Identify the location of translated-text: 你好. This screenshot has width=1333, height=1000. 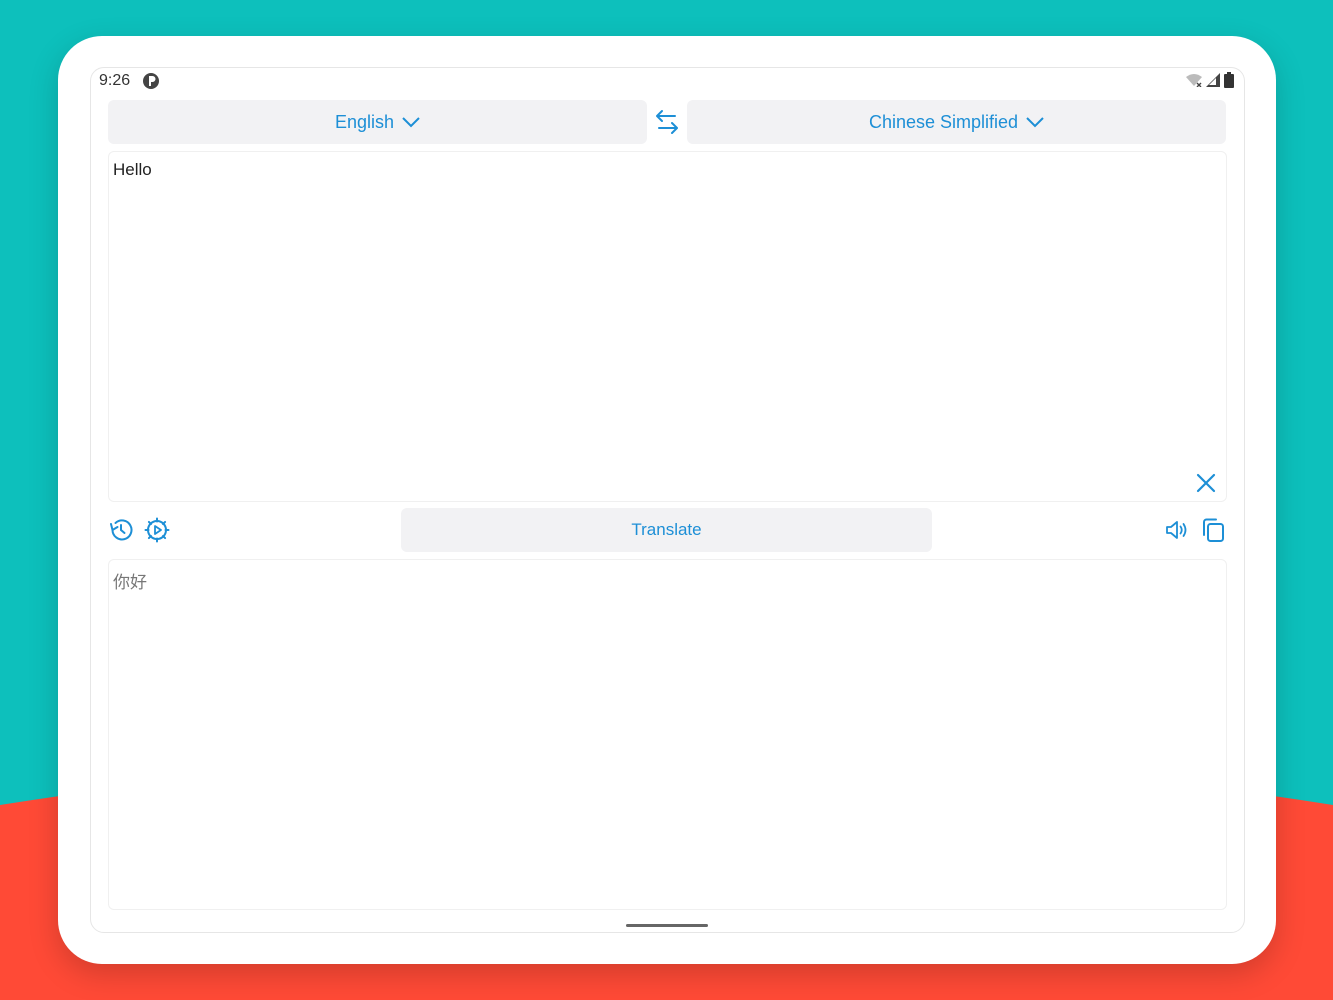
(130, 583).